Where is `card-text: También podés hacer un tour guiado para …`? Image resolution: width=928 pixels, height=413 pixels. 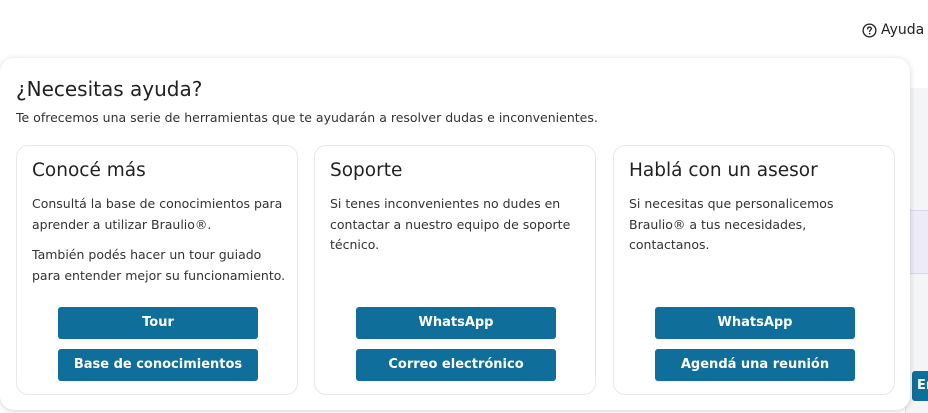
card-text: También podés hacer un tour guiado para … is located at coordinates (159, 265).